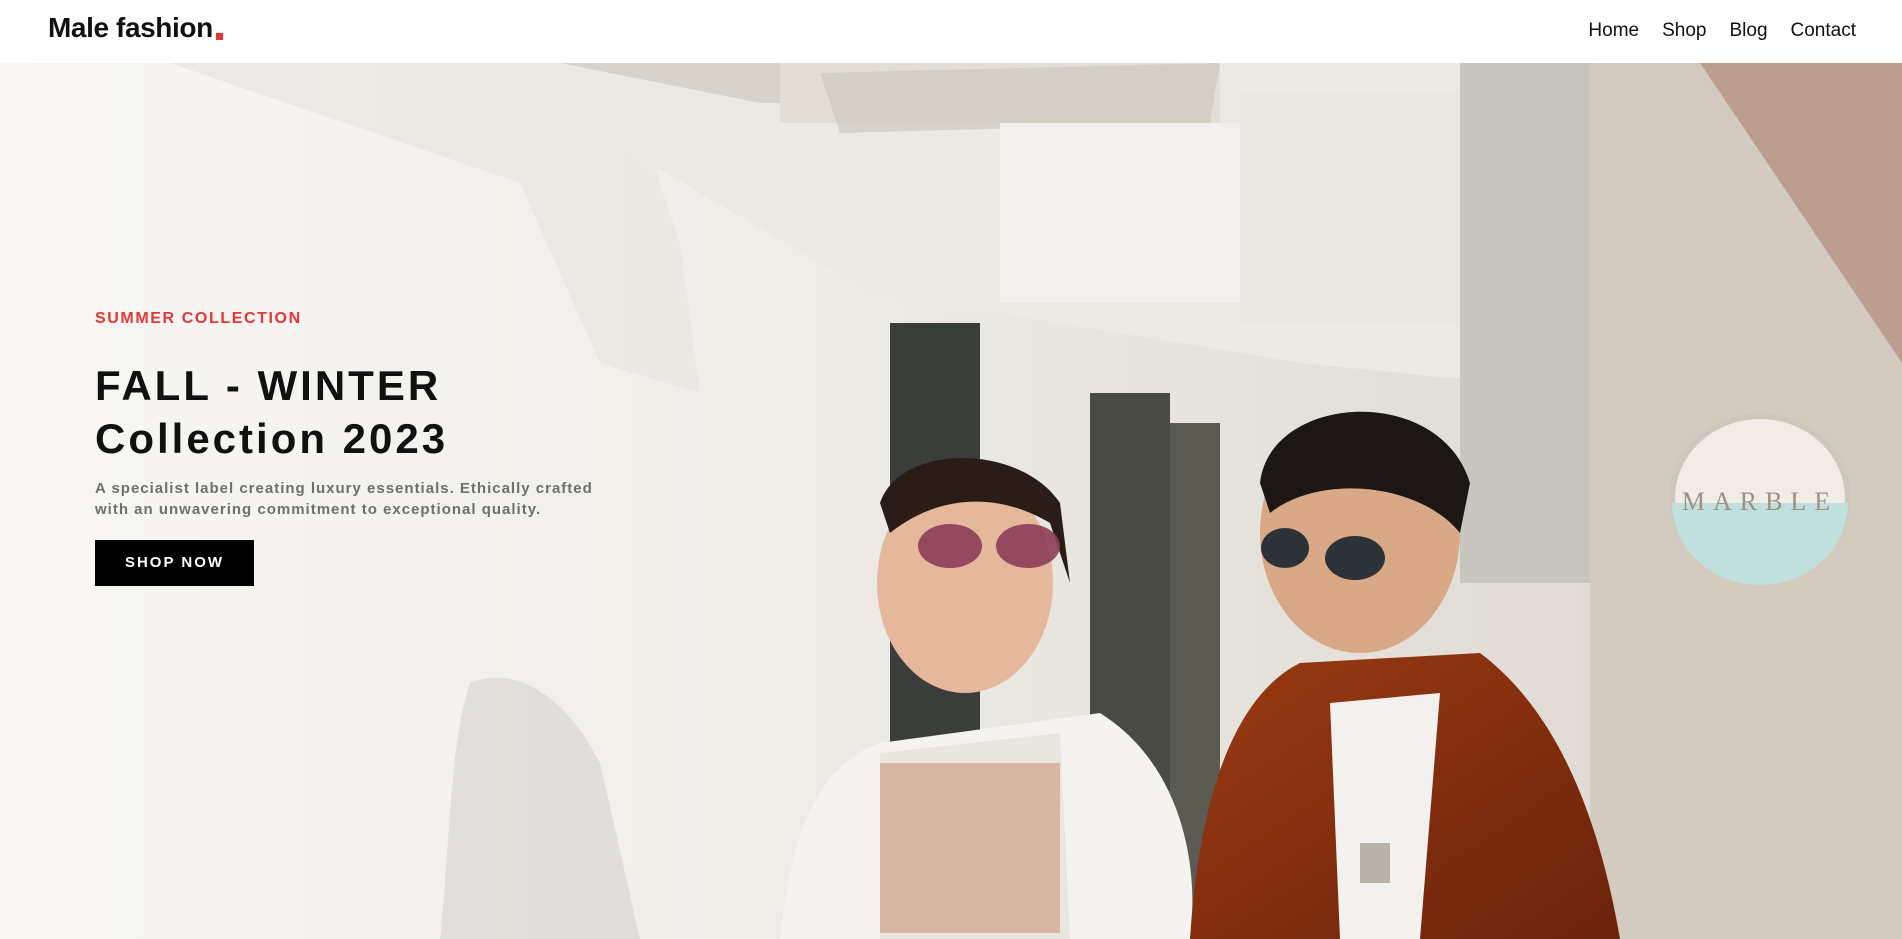 The height and width of the screenshot is (939, 1902). What do you see at coordinates (219, 36) in the screenshot?
I see `logo-accent-dot` at bounding box center [219, 36].